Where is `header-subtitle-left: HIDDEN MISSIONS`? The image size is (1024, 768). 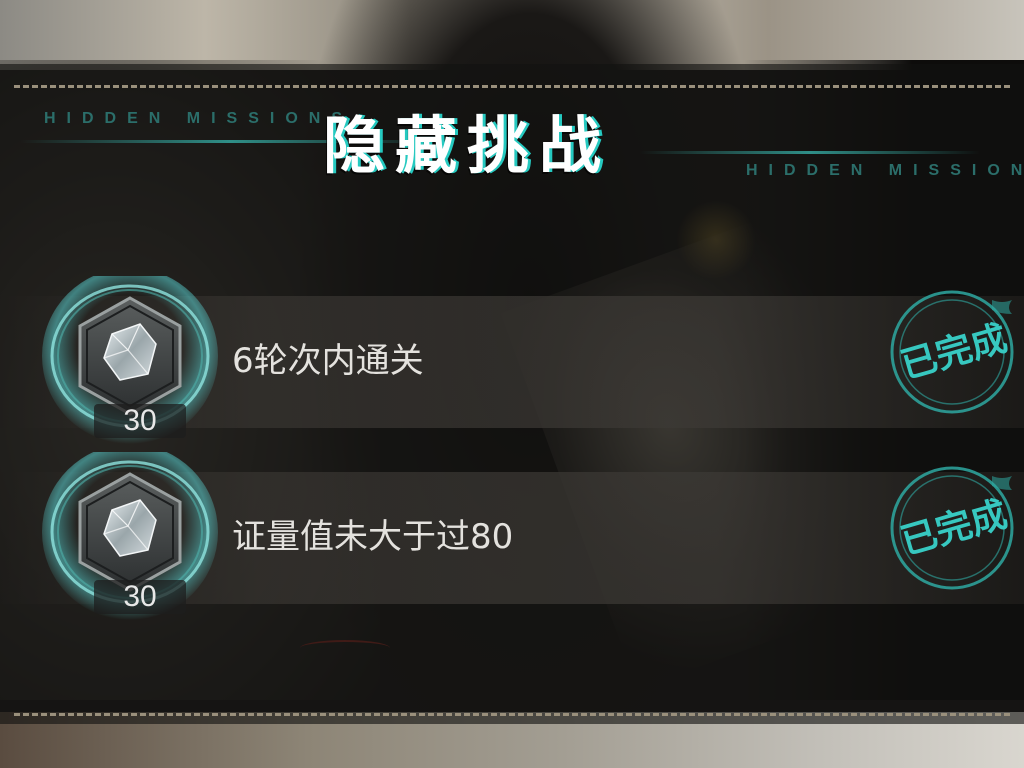 header-subtitle-left: HIDDEN MISSIONS is located at coordinates (199, 118).